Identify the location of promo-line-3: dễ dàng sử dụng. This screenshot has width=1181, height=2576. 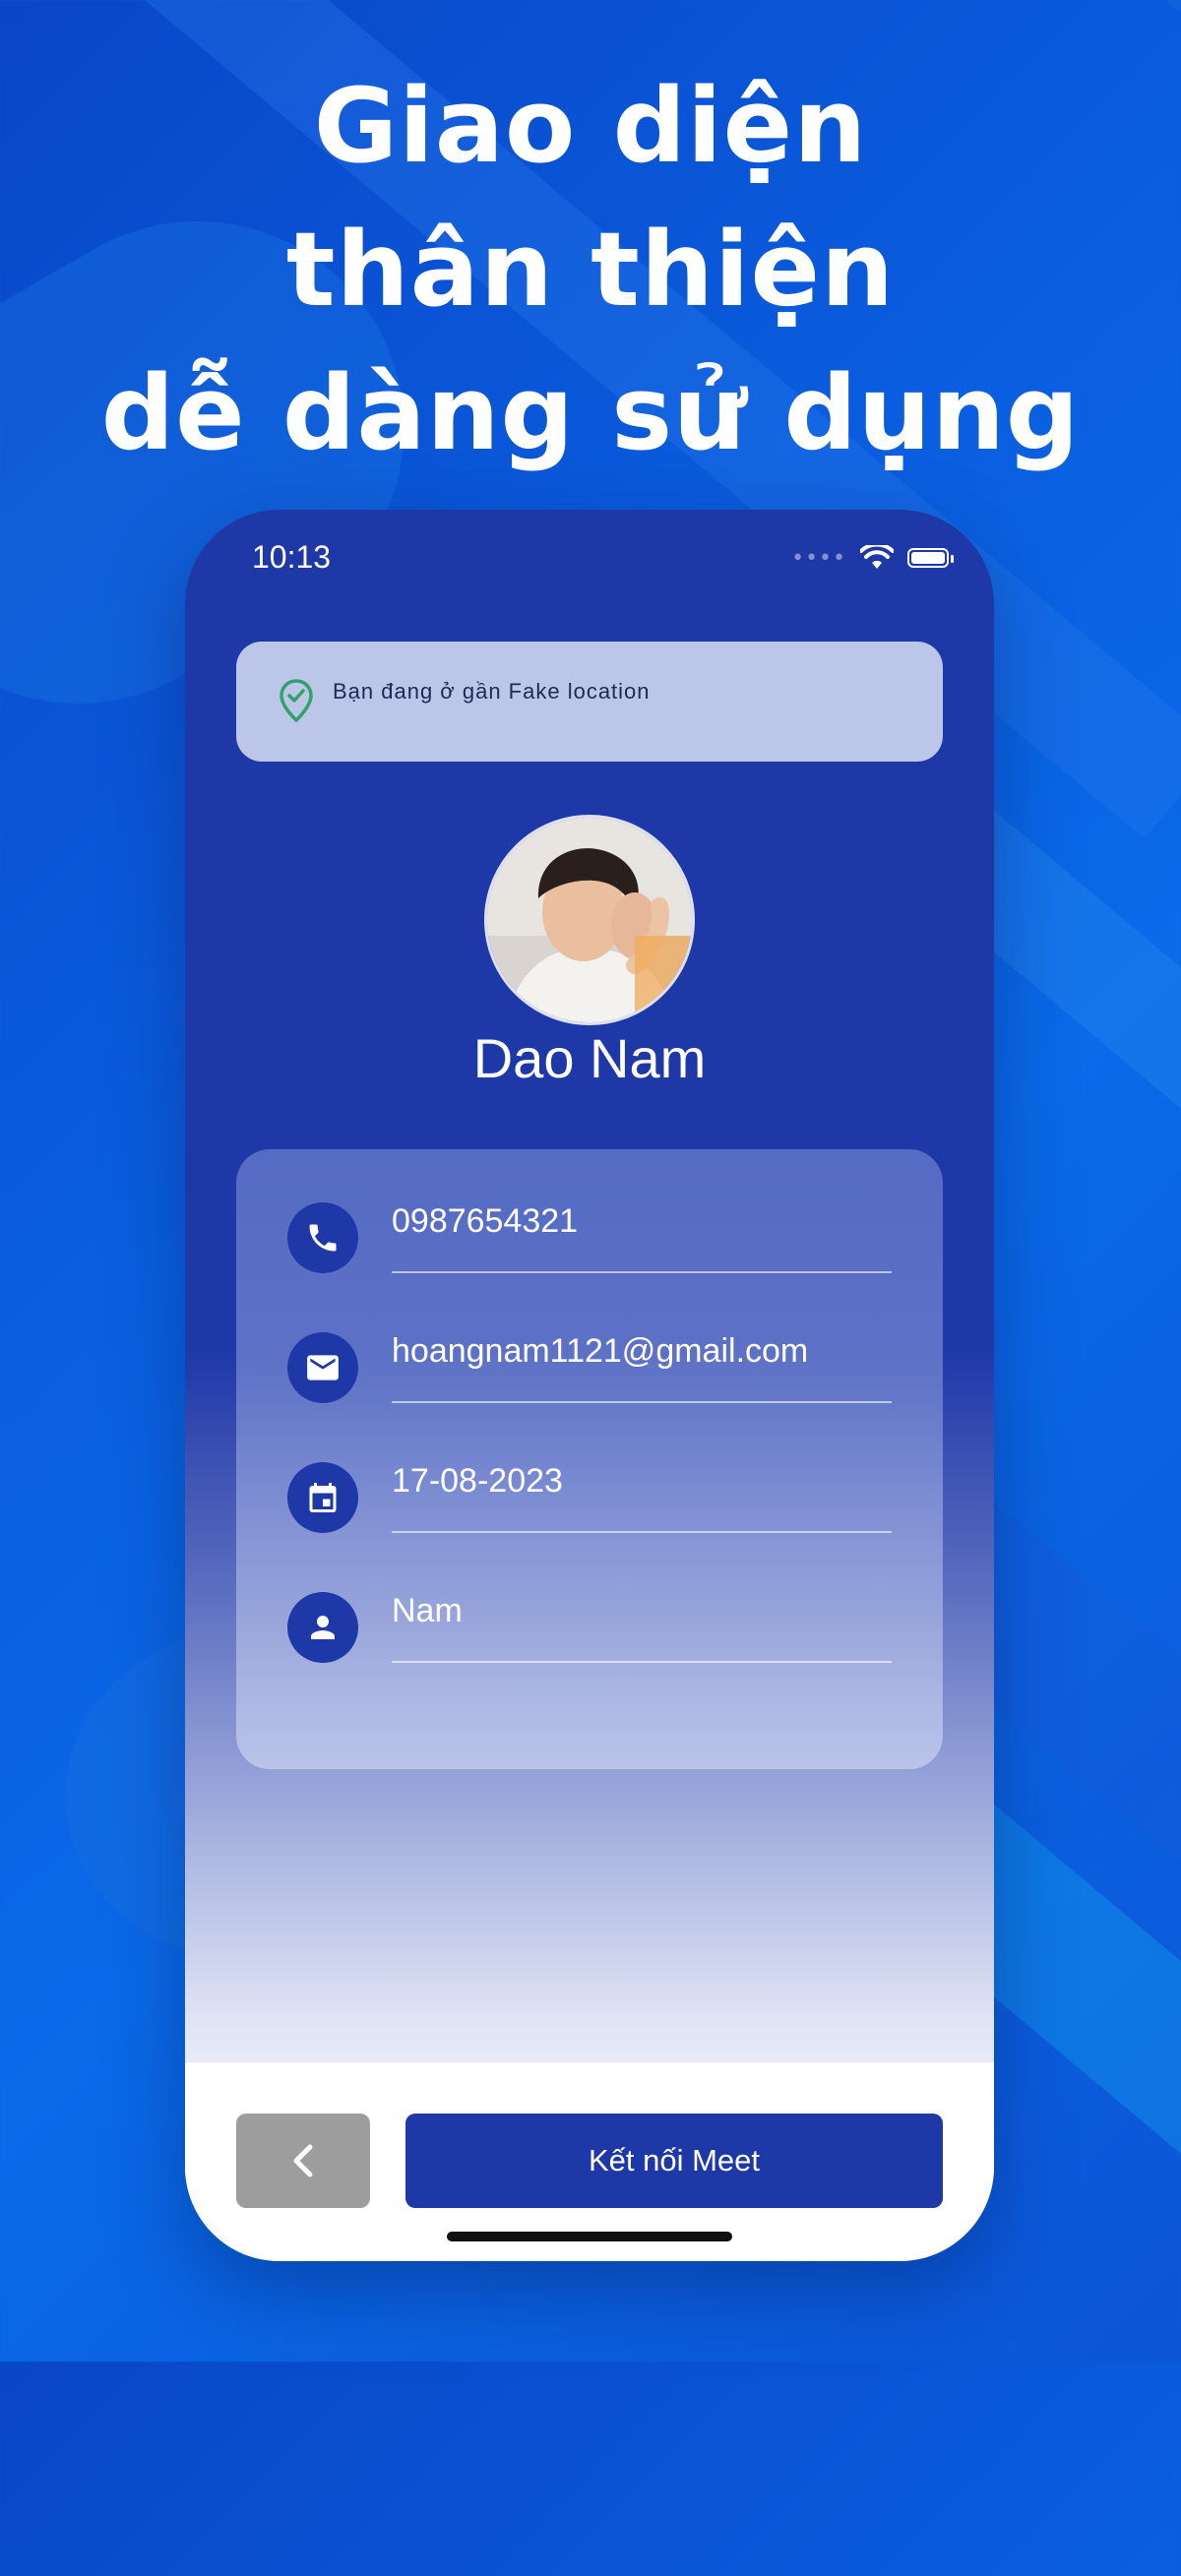
(590, 413).